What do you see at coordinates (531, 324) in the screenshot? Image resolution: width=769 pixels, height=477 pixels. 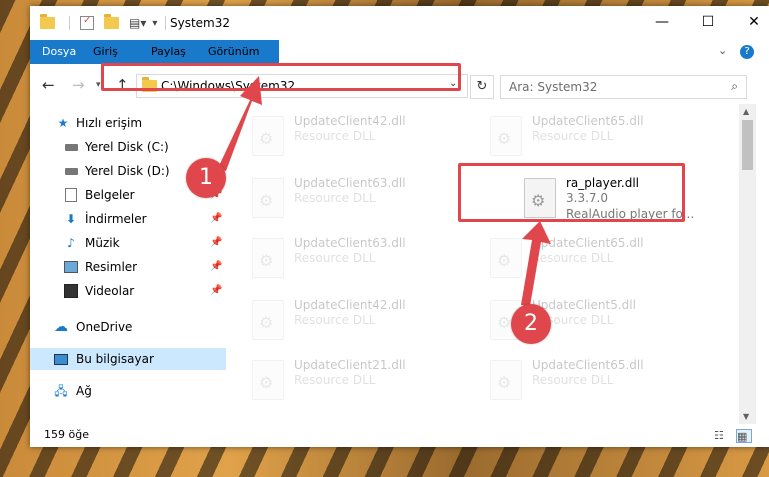 I see `step-2-badge: 2` at bounding box center [531, 324].